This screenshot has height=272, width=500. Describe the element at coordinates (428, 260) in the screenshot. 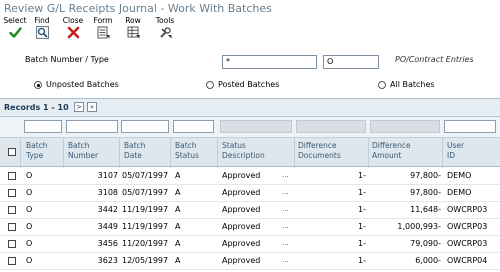

I see `cell-difference-amount: 6,000-` at that location.